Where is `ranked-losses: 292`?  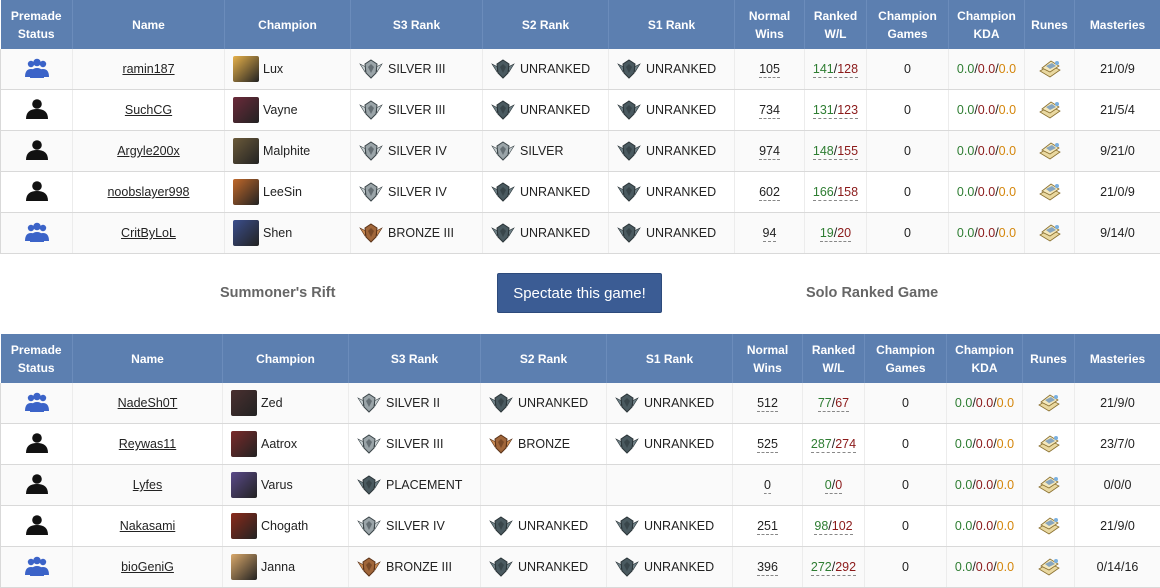
ranked-losses: 292 is located at coordinates (846, 567).